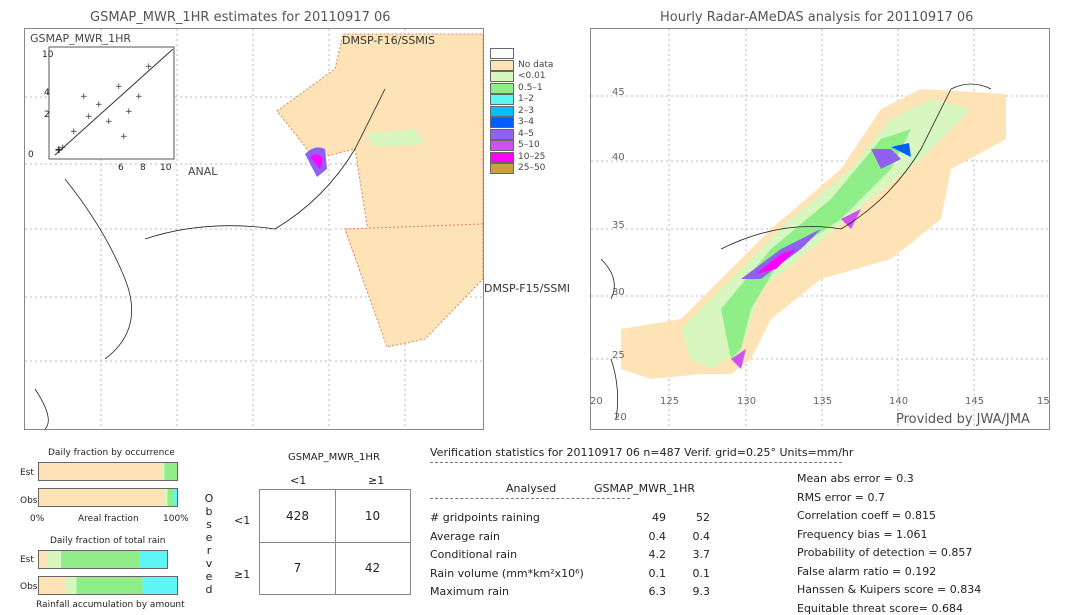 The width and height of the screenshot is (1080, 615). What do you see at coordinates (880, 608) in the screenshot?
I see `score: Equitable threat score= 0.684` at bounding box center [880, 608].